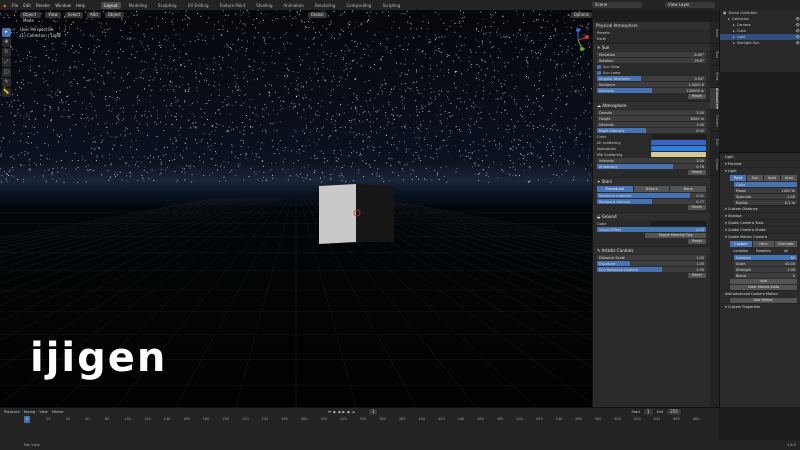  Describe the element at coordinates (760, 215) in the screenshot. I see `shadow-section: ▾ Shadow` at that location.